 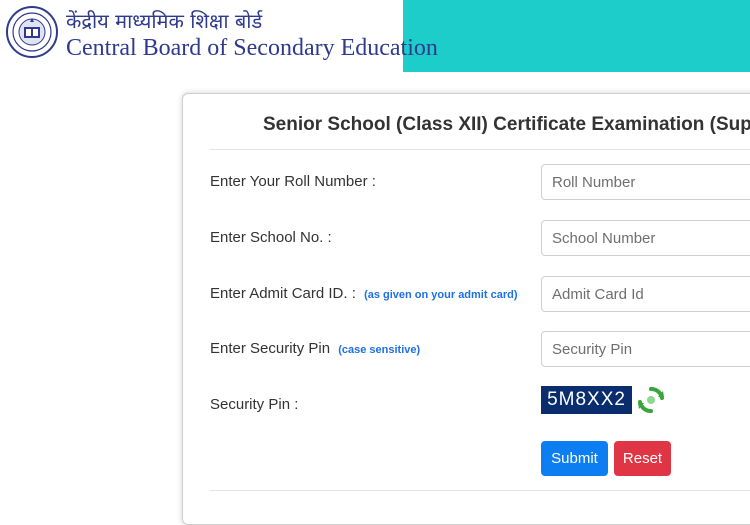 What do you see at coordinates (480, 149) in the screenshot?
I see `title-divider` at bounding box center [480, 149].